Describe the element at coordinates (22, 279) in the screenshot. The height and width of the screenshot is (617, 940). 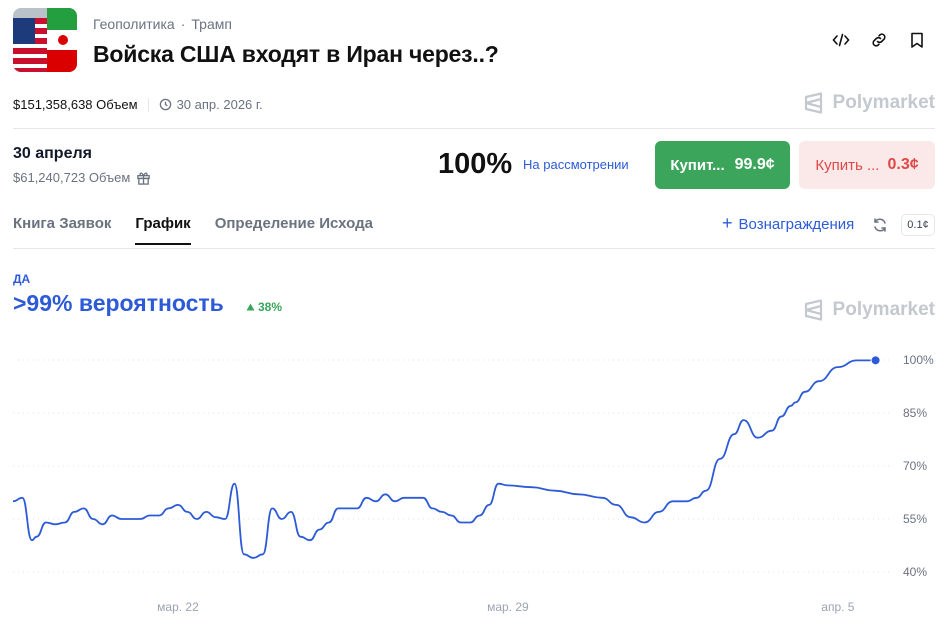
I see `series-label: ДА` at that location.